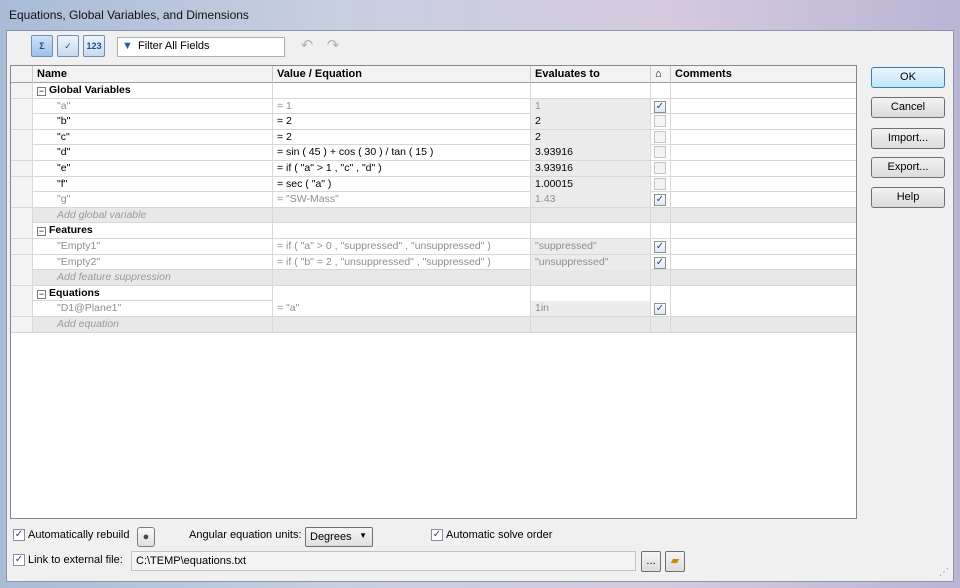 This screenshot has height=588, width=960. I want to click on ok-button: OK, so click(908, 77).